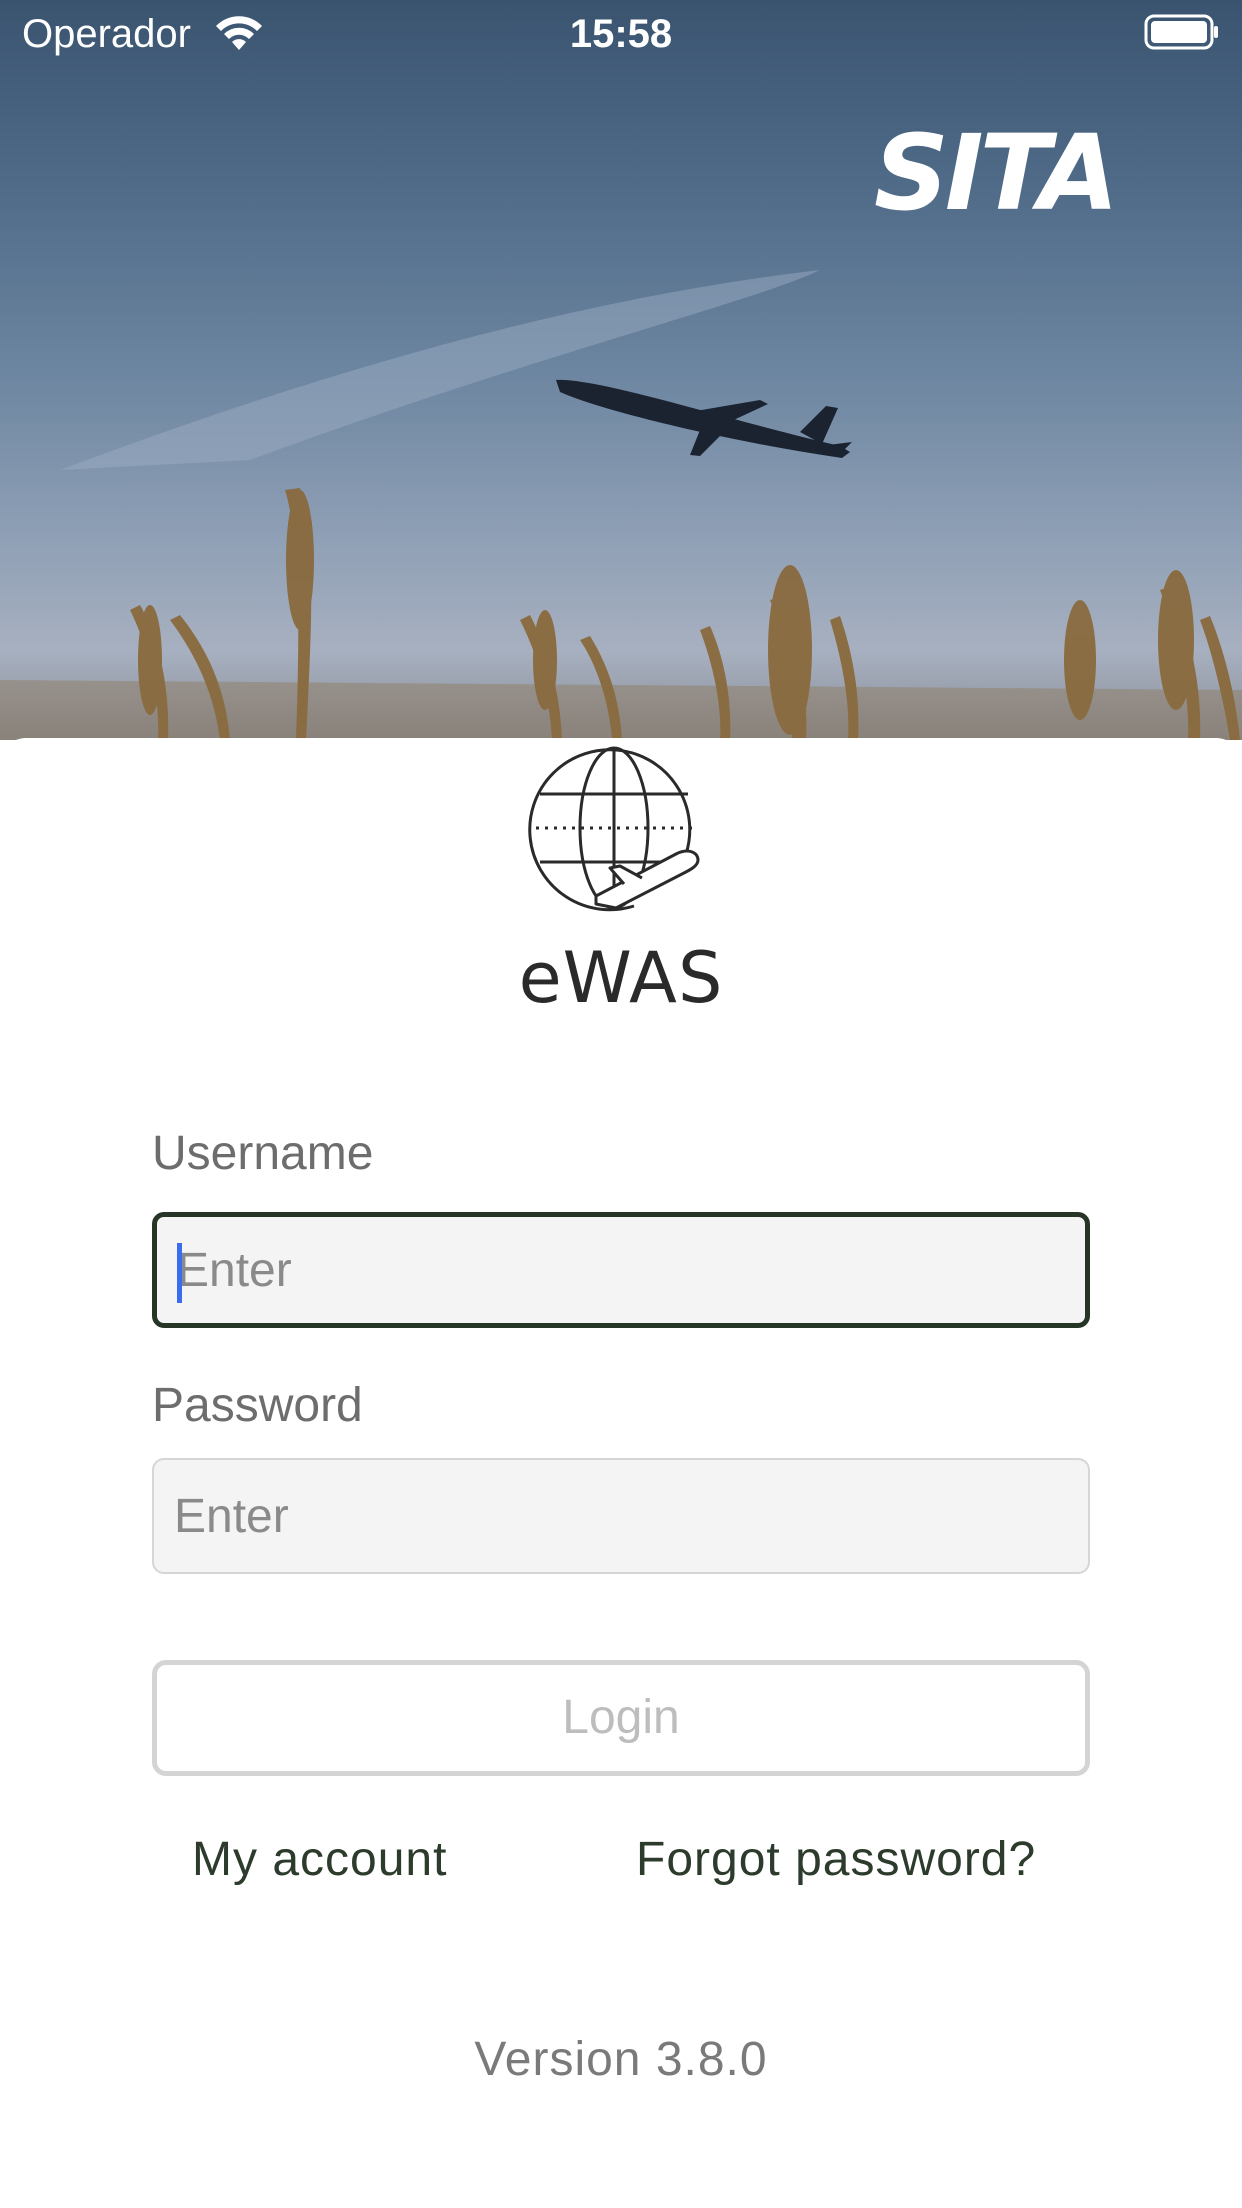  I want to click on text-caret, so click(179, 1273).